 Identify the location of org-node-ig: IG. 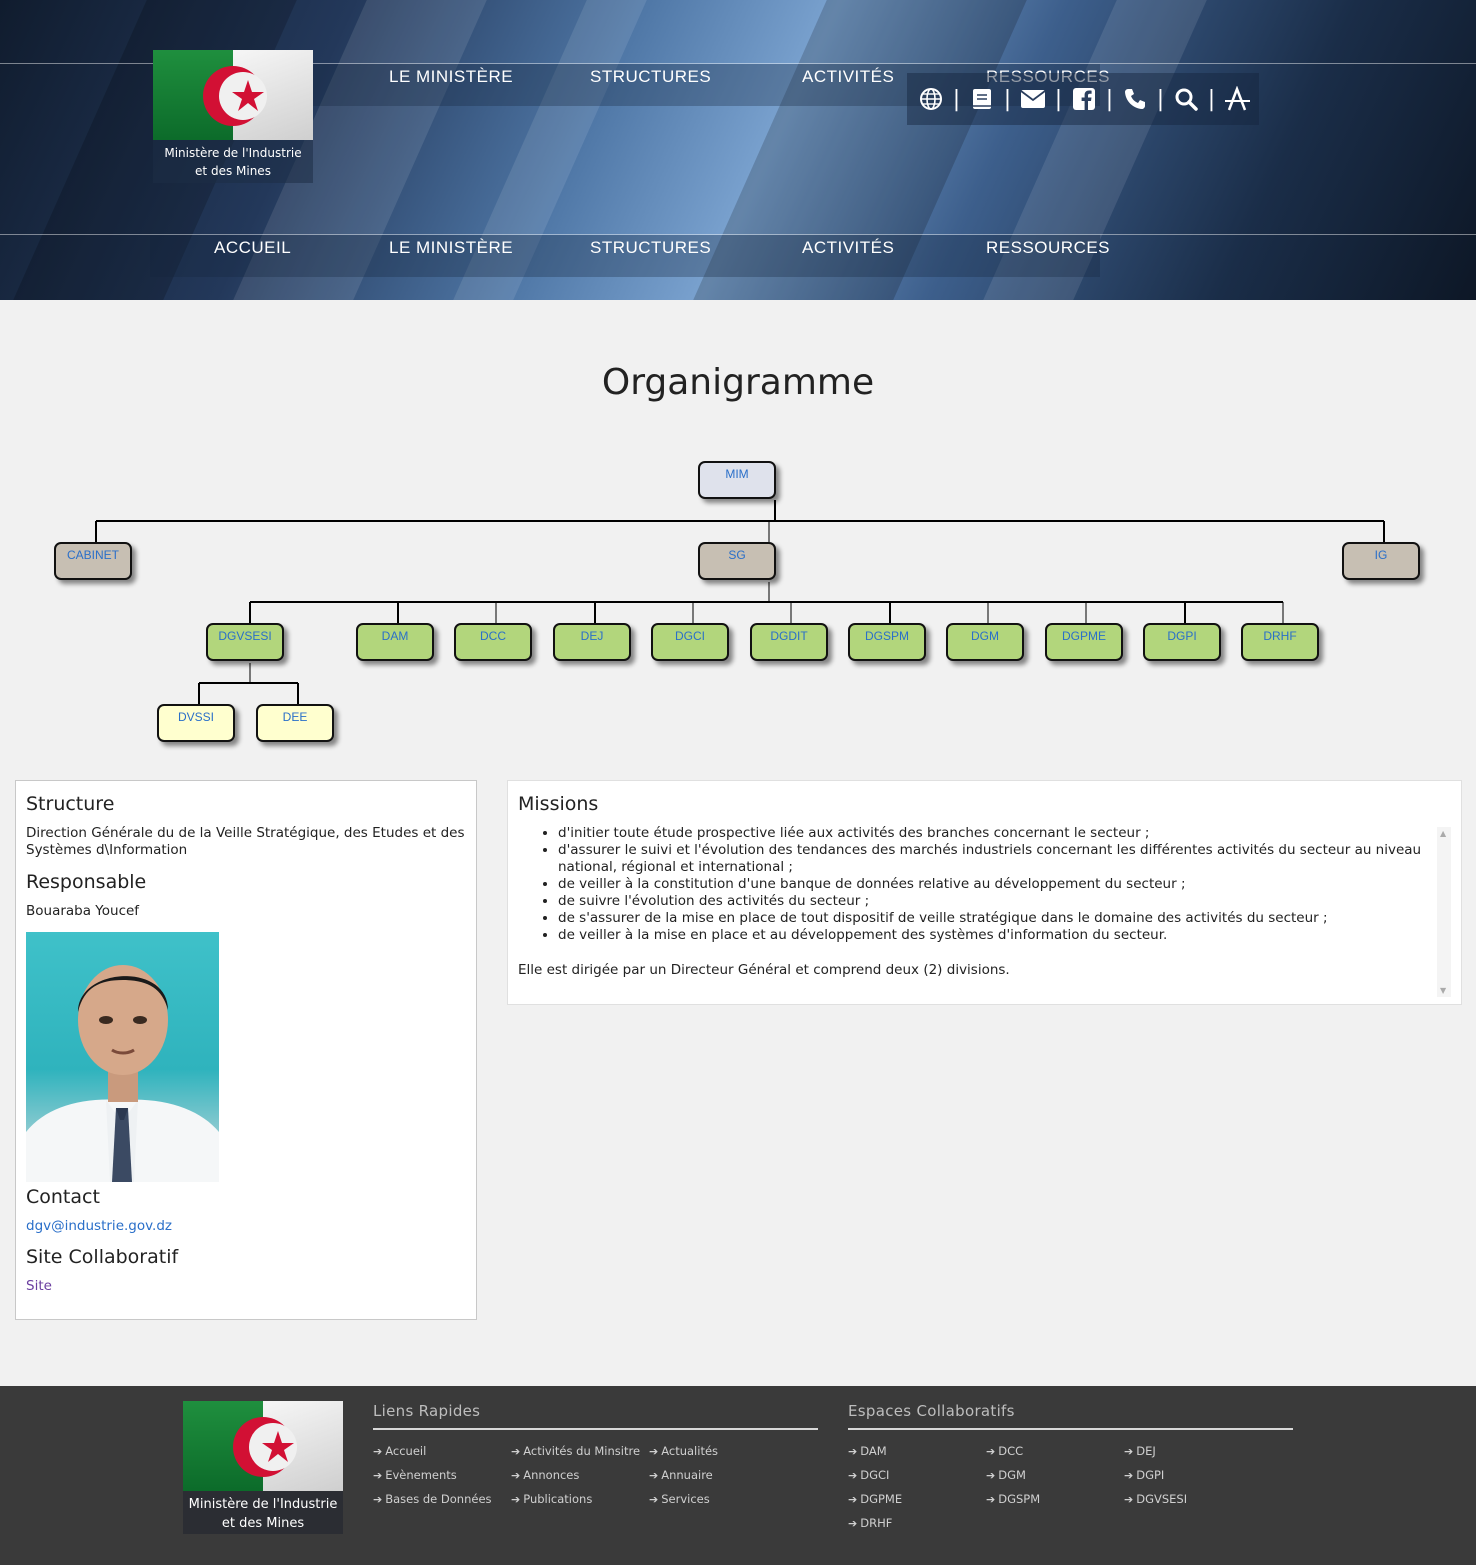
(1381, 561).